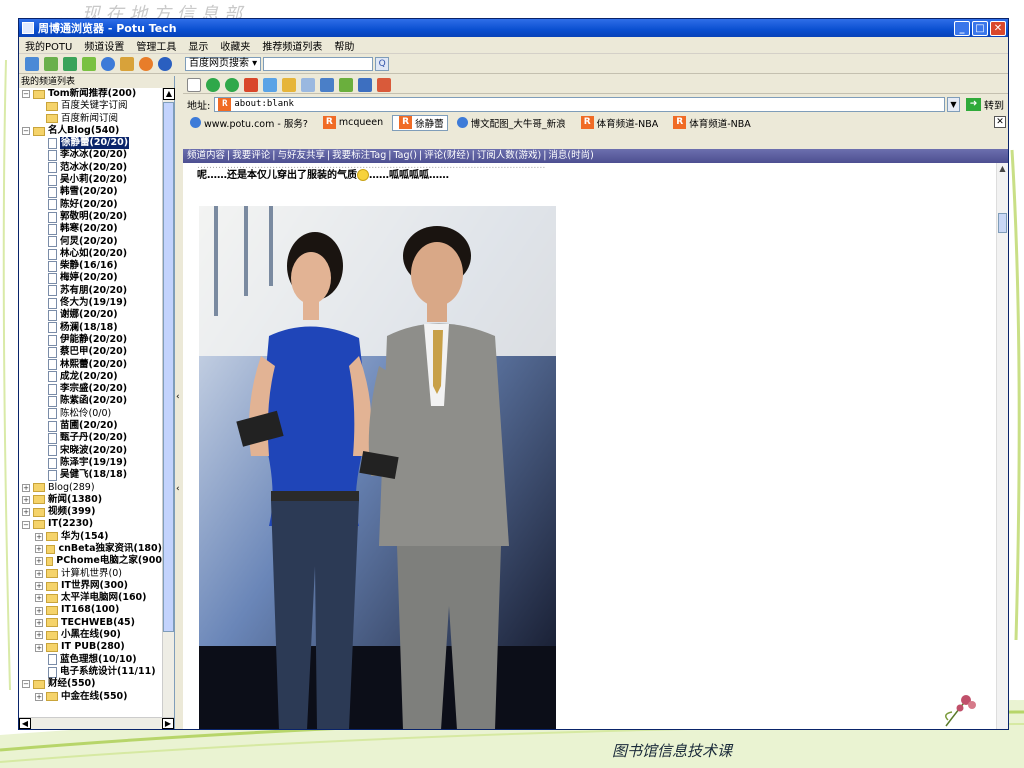 The image size is (1024, 768). I want to click on tree-folder-item: + cnBeta独家资讯(180), so click(90, 549).